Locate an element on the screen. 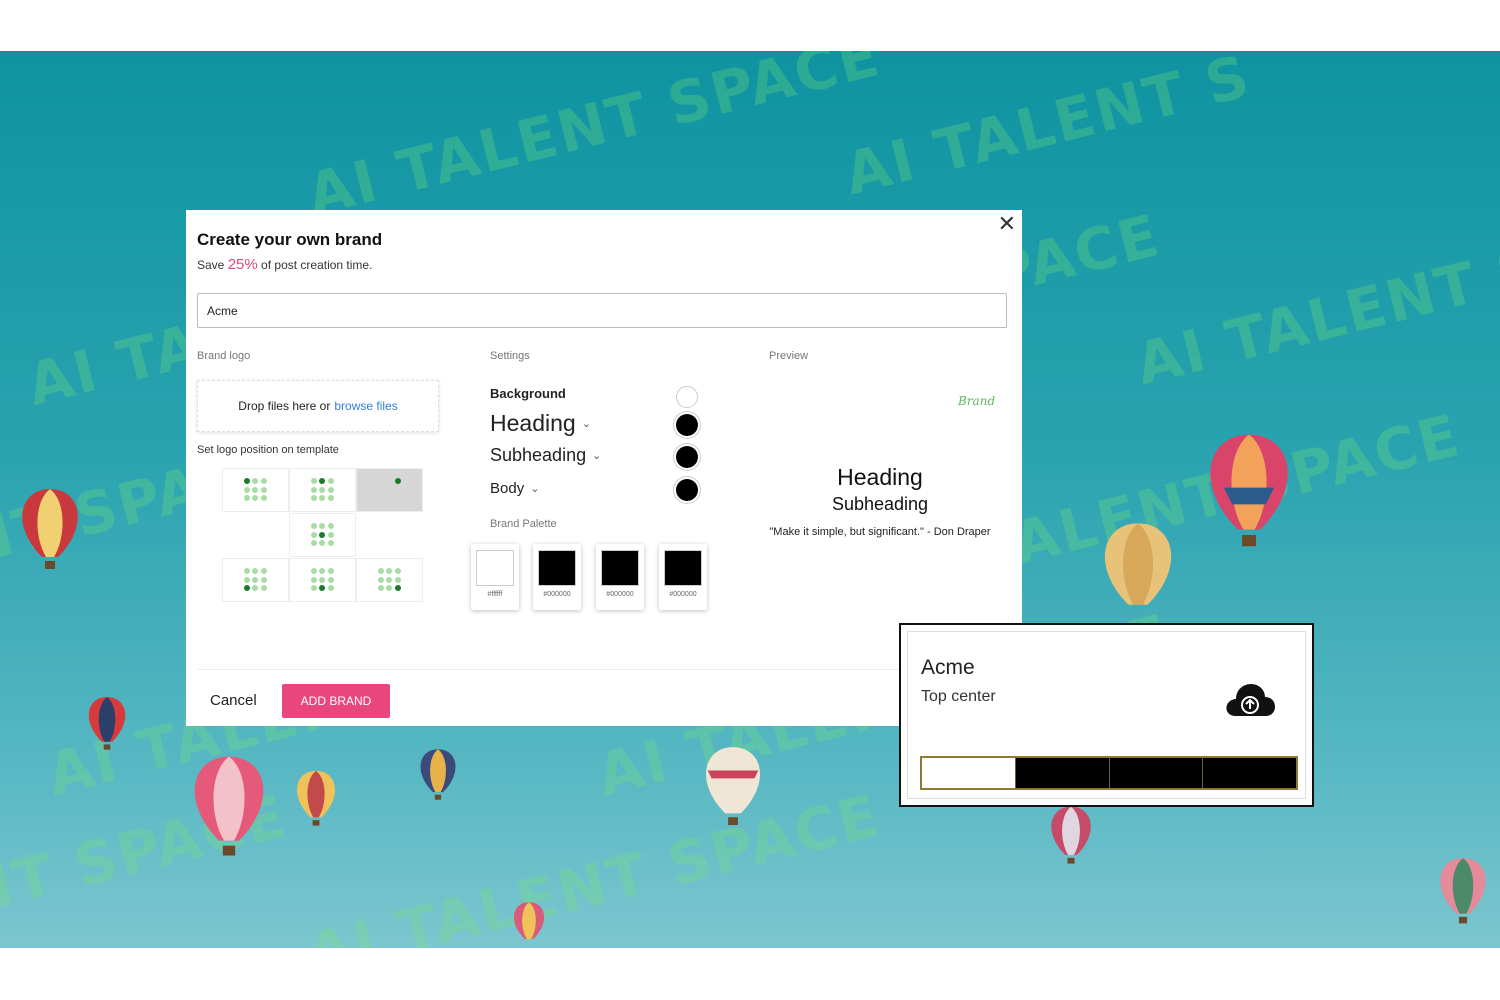  modal-title: Create your own brand is located at coordinates (290, 239).